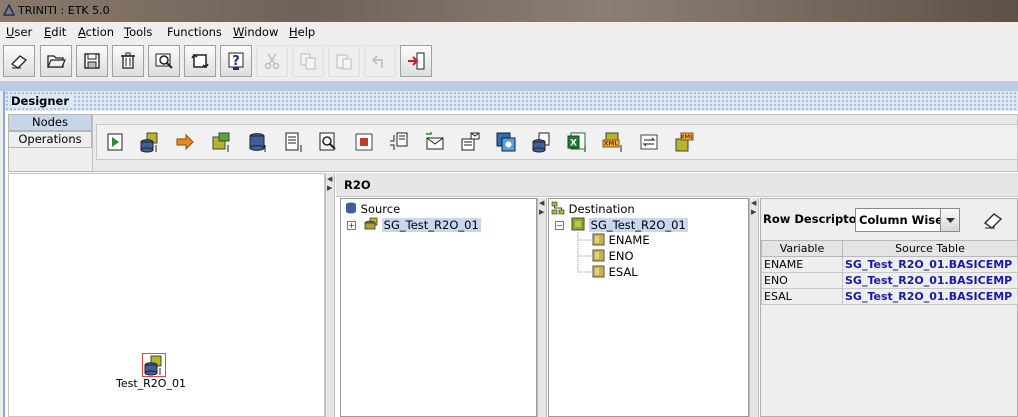 This screenshot has height=417, width=1018. I want to click on cut-button, so click(272, 61).